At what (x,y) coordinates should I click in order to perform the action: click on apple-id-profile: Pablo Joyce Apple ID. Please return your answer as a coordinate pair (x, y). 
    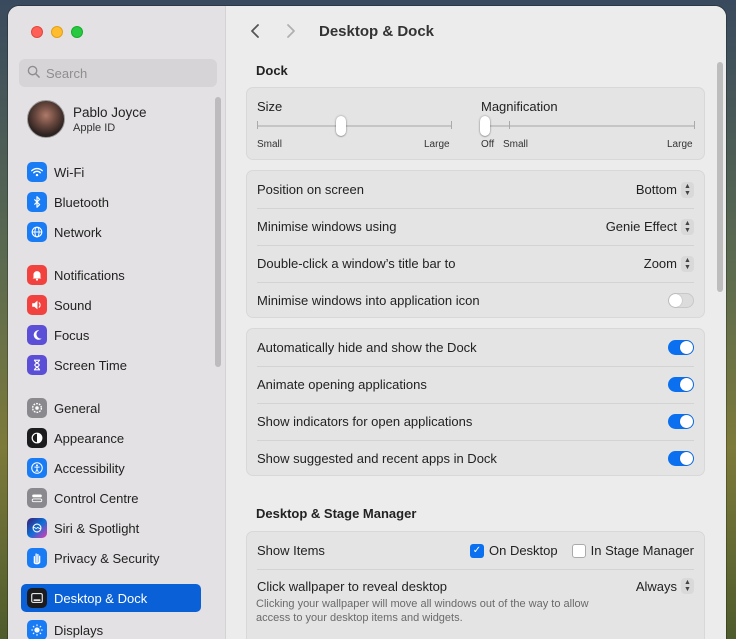
    Looking at the image, I should click on (87, 119).